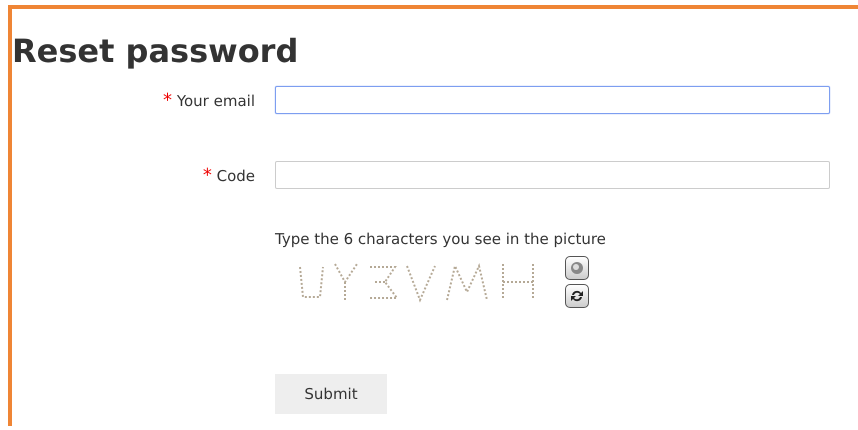  Describe the element at coordinates (331, 394) in the screenshot. I see `submit-button: Submit` at that location.